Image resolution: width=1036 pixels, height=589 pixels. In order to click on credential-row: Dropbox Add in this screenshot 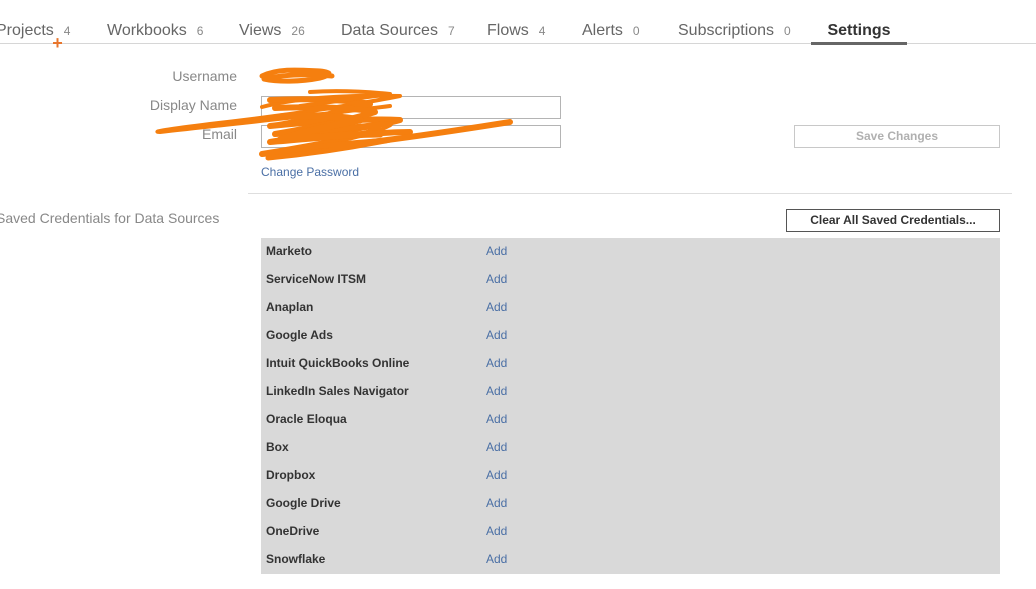, I will do `click(630, 476)`.